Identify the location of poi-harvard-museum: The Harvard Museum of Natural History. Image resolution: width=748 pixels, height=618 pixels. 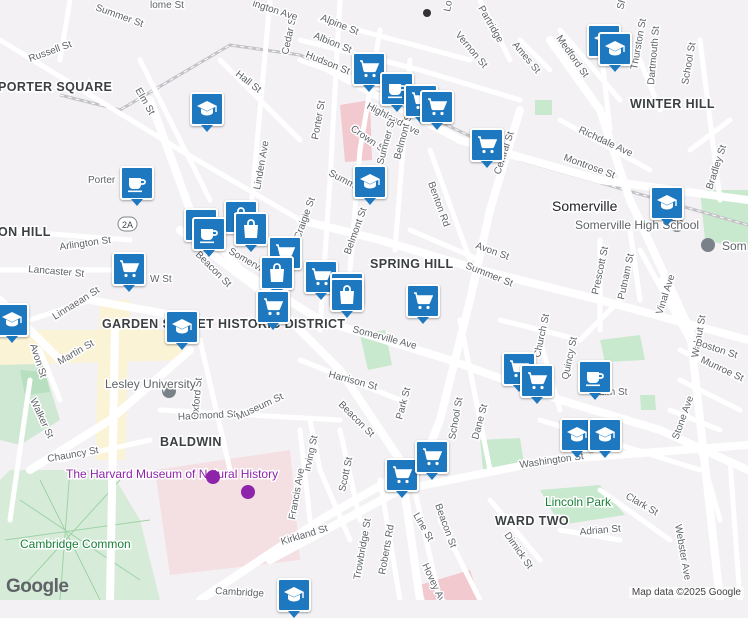
(172, 474).